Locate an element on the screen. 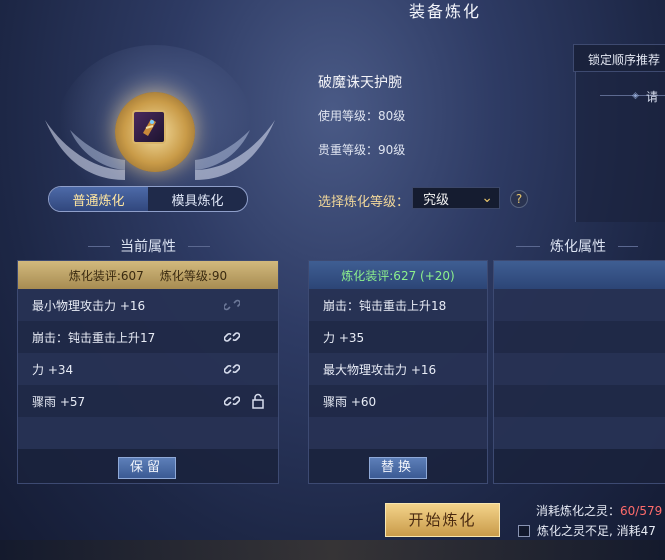 The width and height of the screenshot is (665, 560). item-slot is located at coordinates (149, 127).